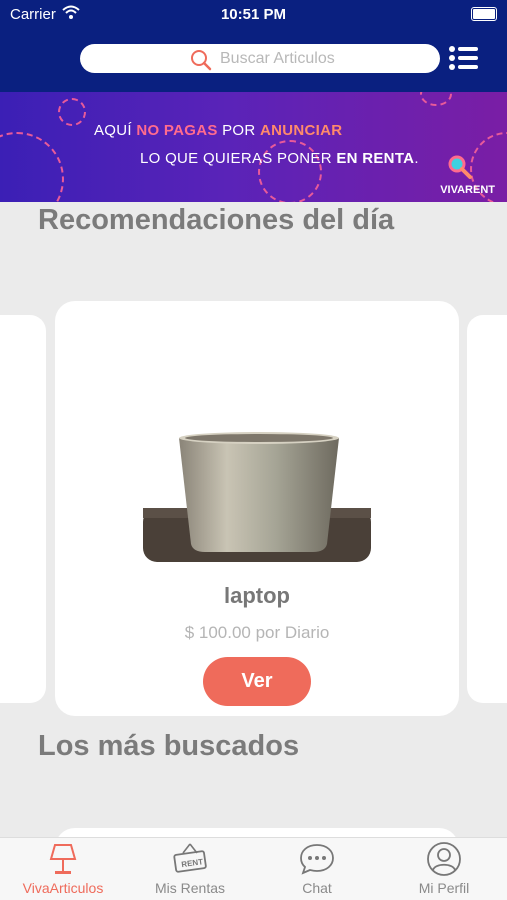  Describe the element at coordinates (169, 746) in the screenshot. I see `section-title-most-searched: Los más buscados` at that location.